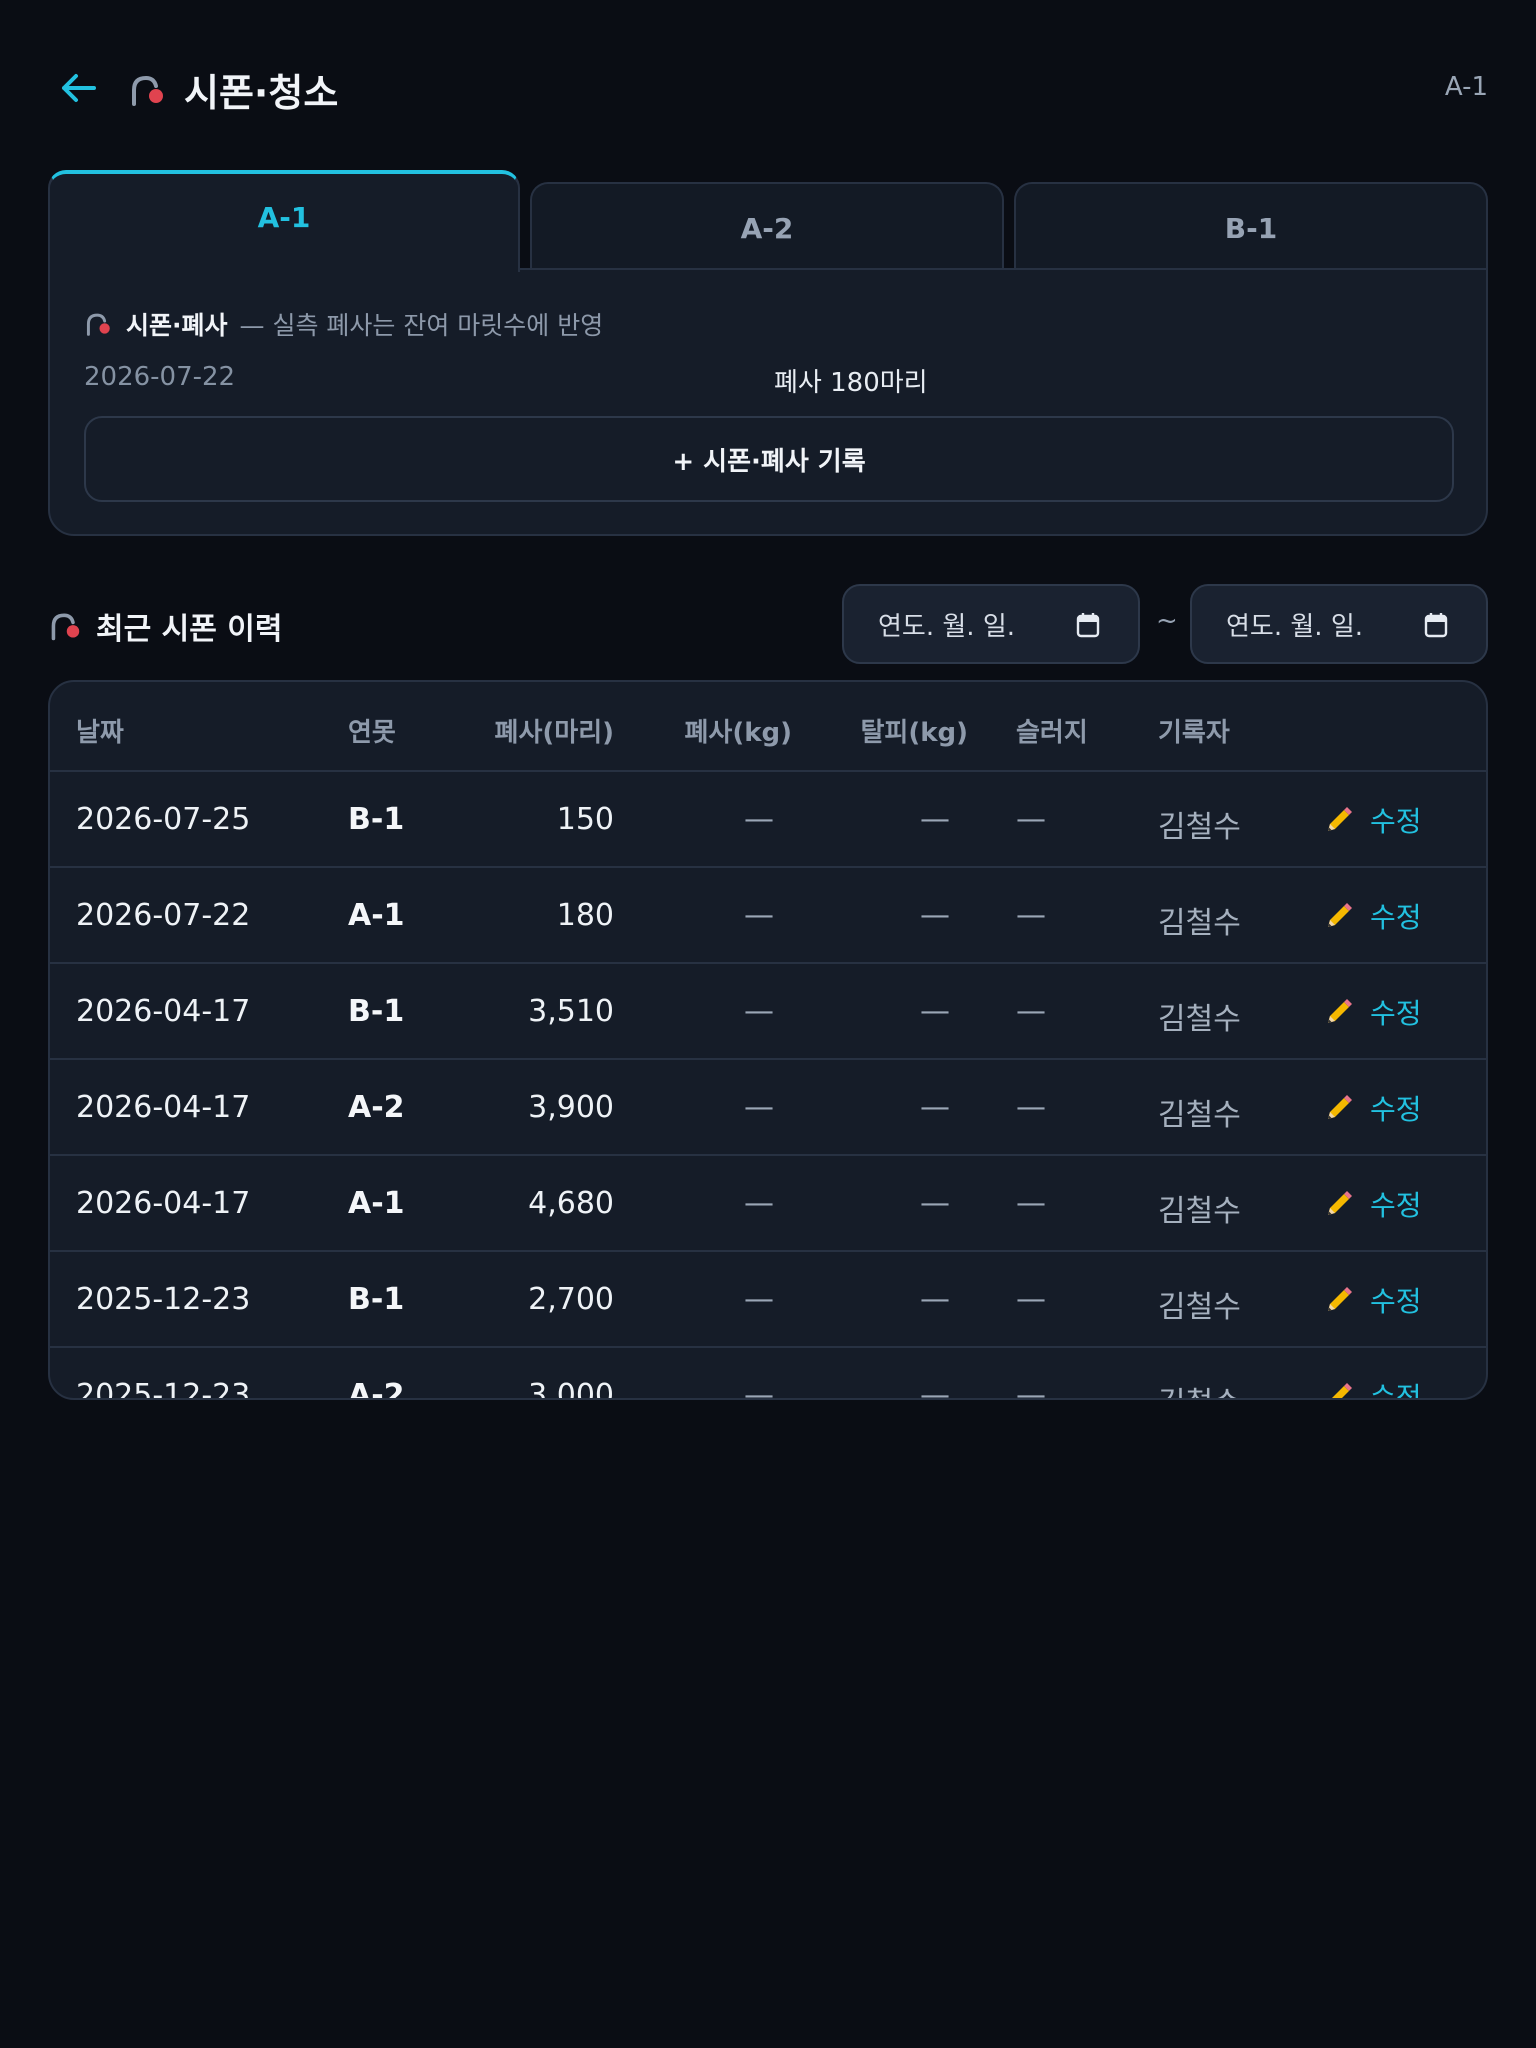 Image resolution: width=1536 pixels, height=2048 pixels. I want to click on page-title: 시폰·청소, so click(261, 93).